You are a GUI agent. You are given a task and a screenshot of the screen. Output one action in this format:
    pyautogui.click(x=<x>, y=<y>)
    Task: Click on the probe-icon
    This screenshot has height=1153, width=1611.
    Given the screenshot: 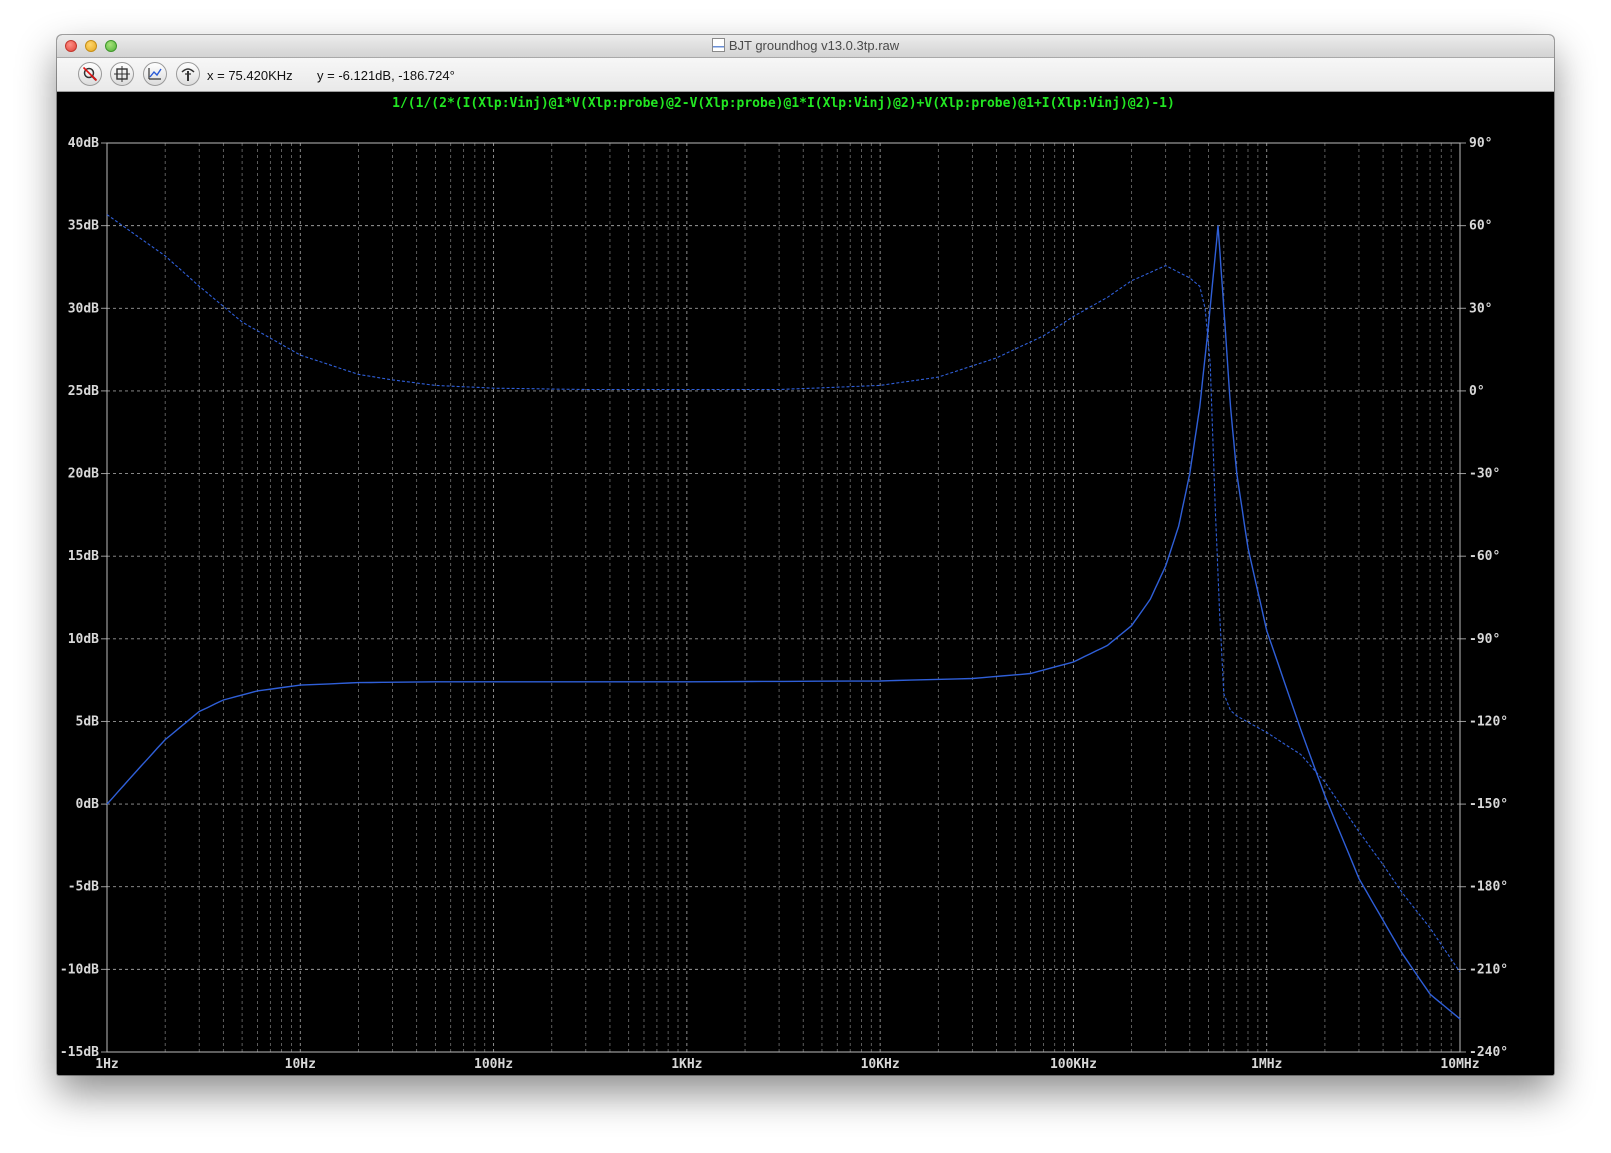 What is the action you would take?
    pyautogui.click(x=188, y=74)
    